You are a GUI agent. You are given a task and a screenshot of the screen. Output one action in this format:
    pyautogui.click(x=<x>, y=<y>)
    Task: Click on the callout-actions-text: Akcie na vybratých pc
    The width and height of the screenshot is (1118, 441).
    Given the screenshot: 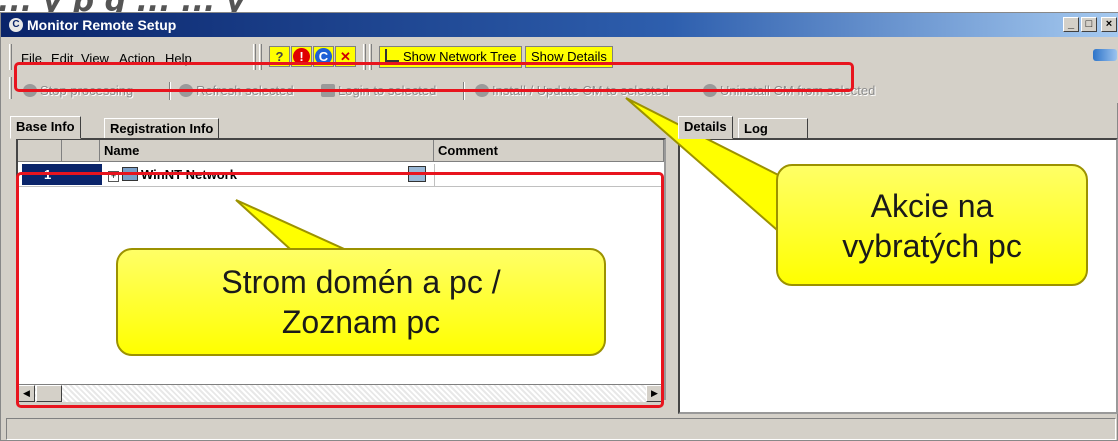 What is the action you would take?
    pyautogui.click(x=932, y=226)
    